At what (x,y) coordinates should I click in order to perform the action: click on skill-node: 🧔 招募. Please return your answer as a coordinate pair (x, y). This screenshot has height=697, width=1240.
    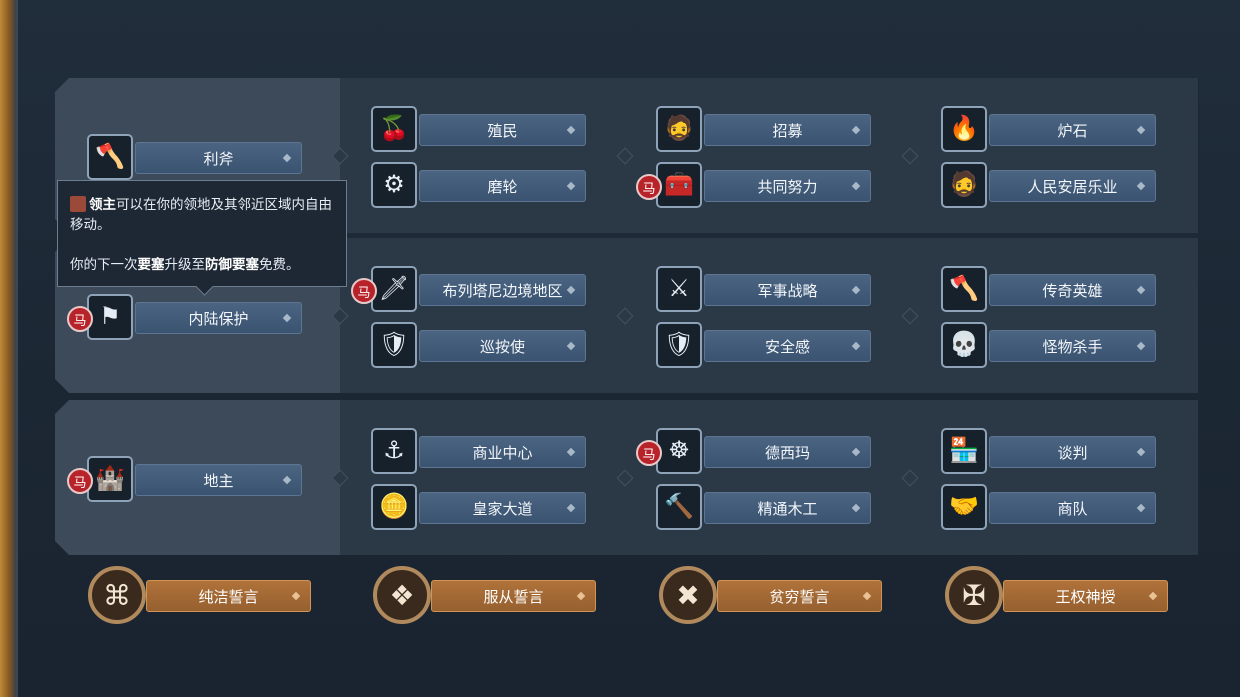
    Looking at the image, I should click on (763, 131).